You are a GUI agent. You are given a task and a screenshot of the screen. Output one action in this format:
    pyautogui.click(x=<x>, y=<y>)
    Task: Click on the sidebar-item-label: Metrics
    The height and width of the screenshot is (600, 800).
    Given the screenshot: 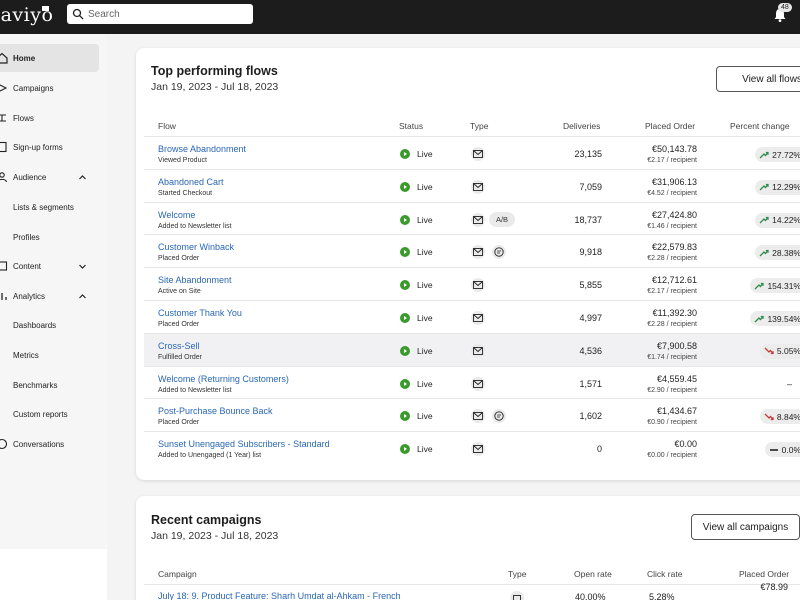 What is the action you would take?
    pyautogui.click(x=26, y=355)
    